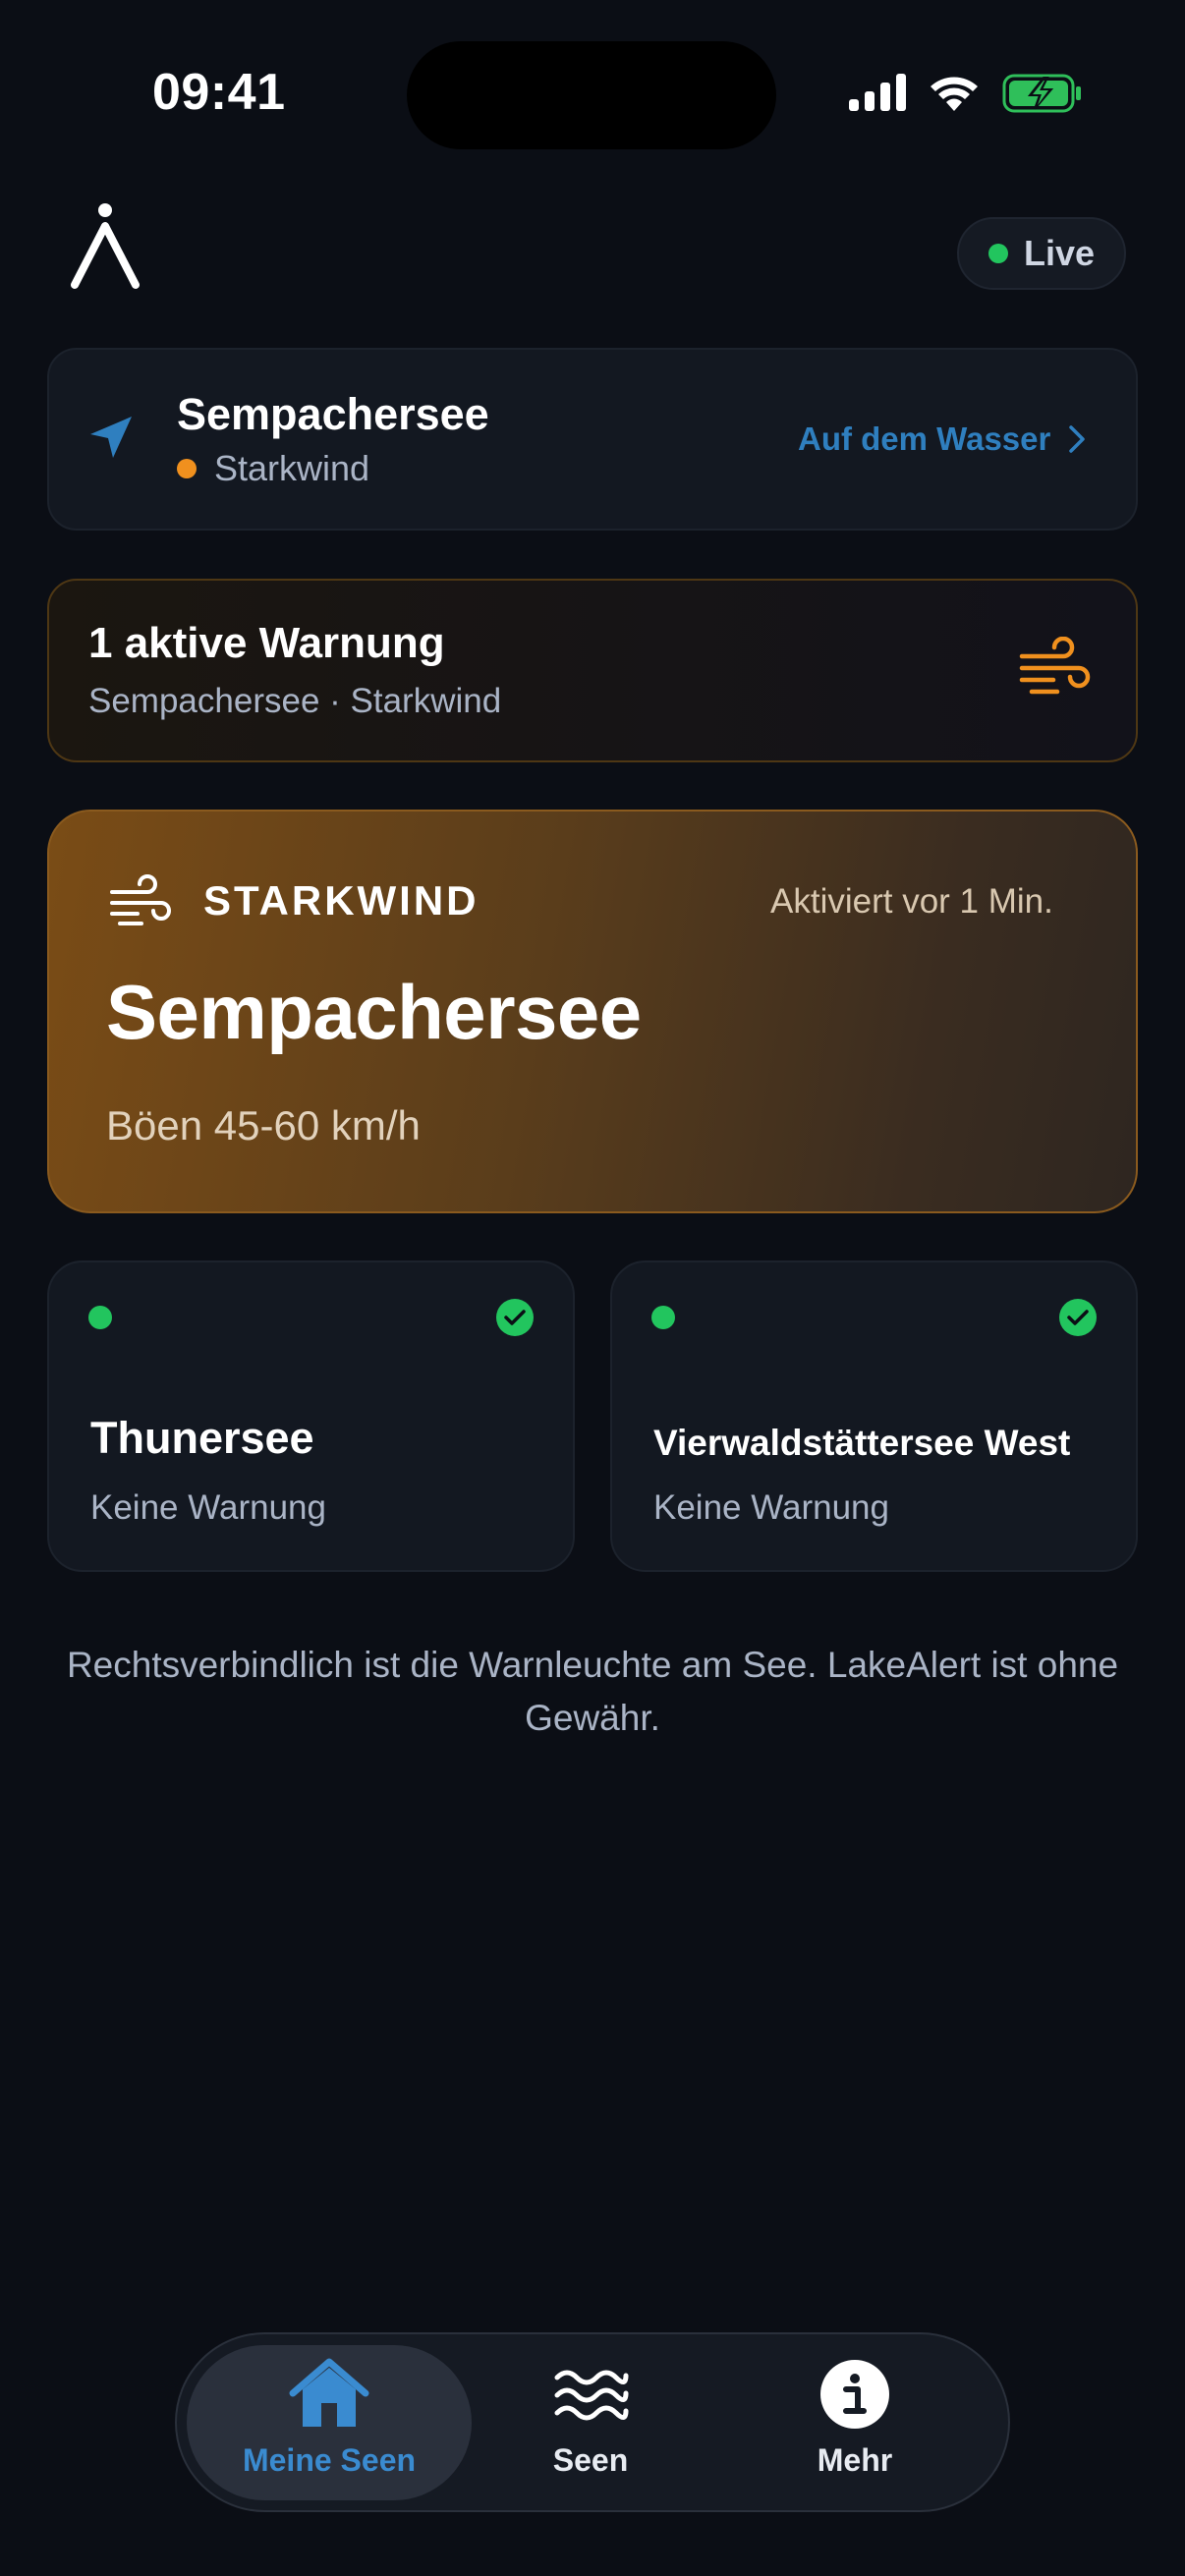 The image size is (1185, 2576). I want to click on status-icons, so click(965, 93).